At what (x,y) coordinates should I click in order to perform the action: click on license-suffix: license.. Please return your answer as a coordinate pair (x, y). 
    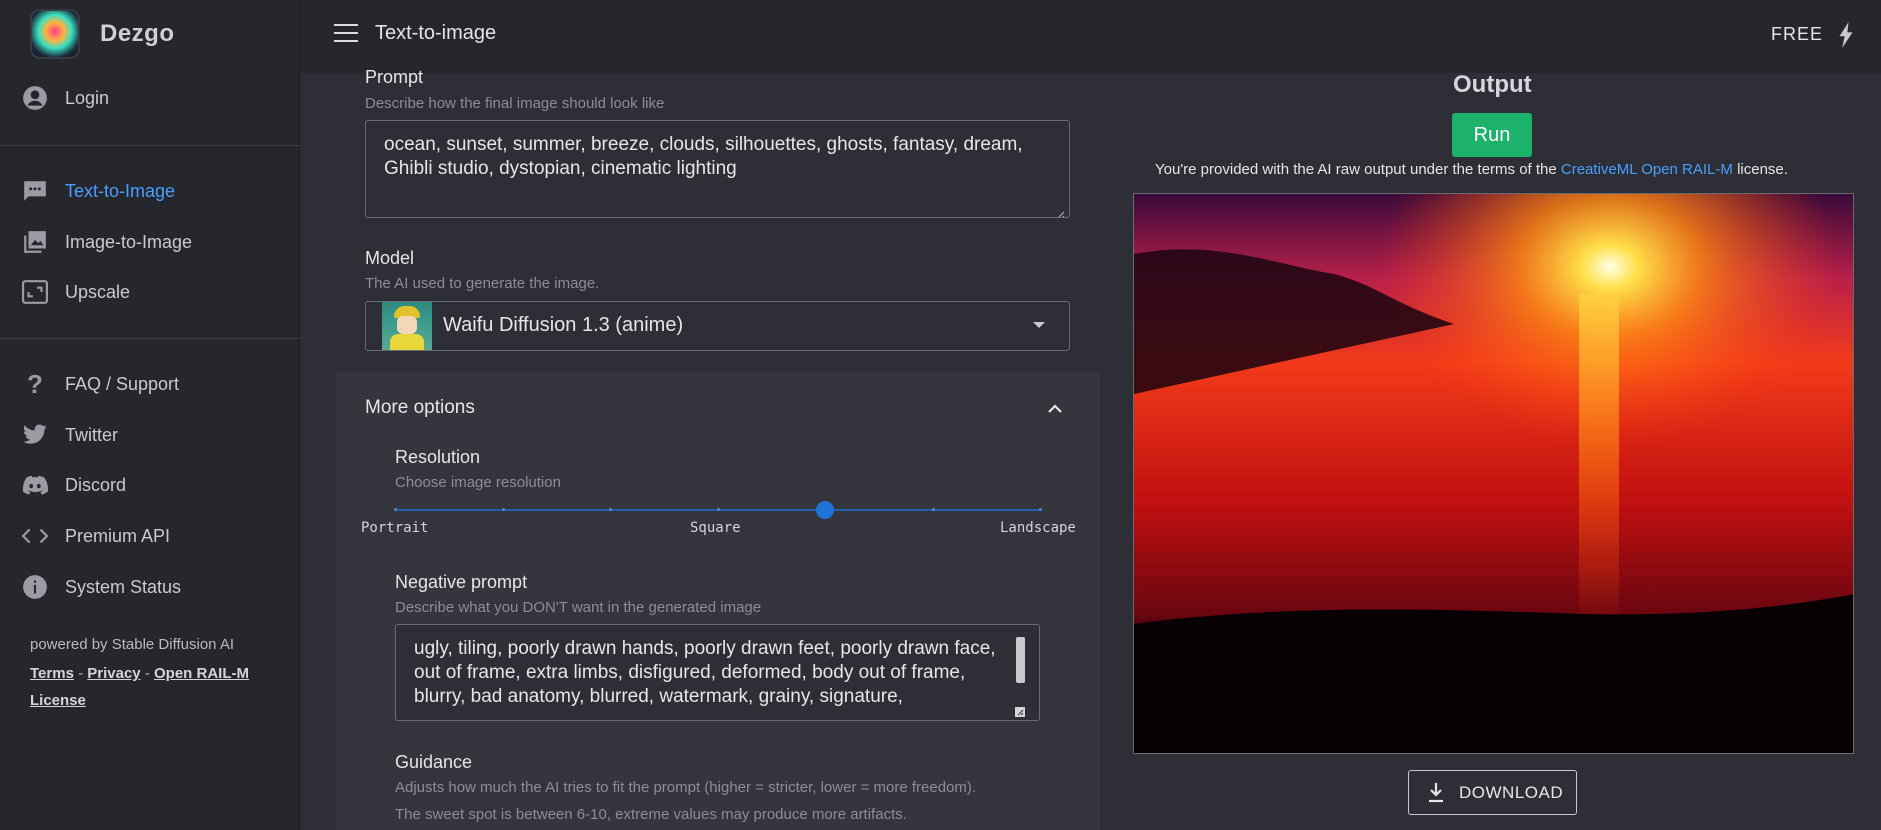
    Looking at the image, I should click on (1760, 169).